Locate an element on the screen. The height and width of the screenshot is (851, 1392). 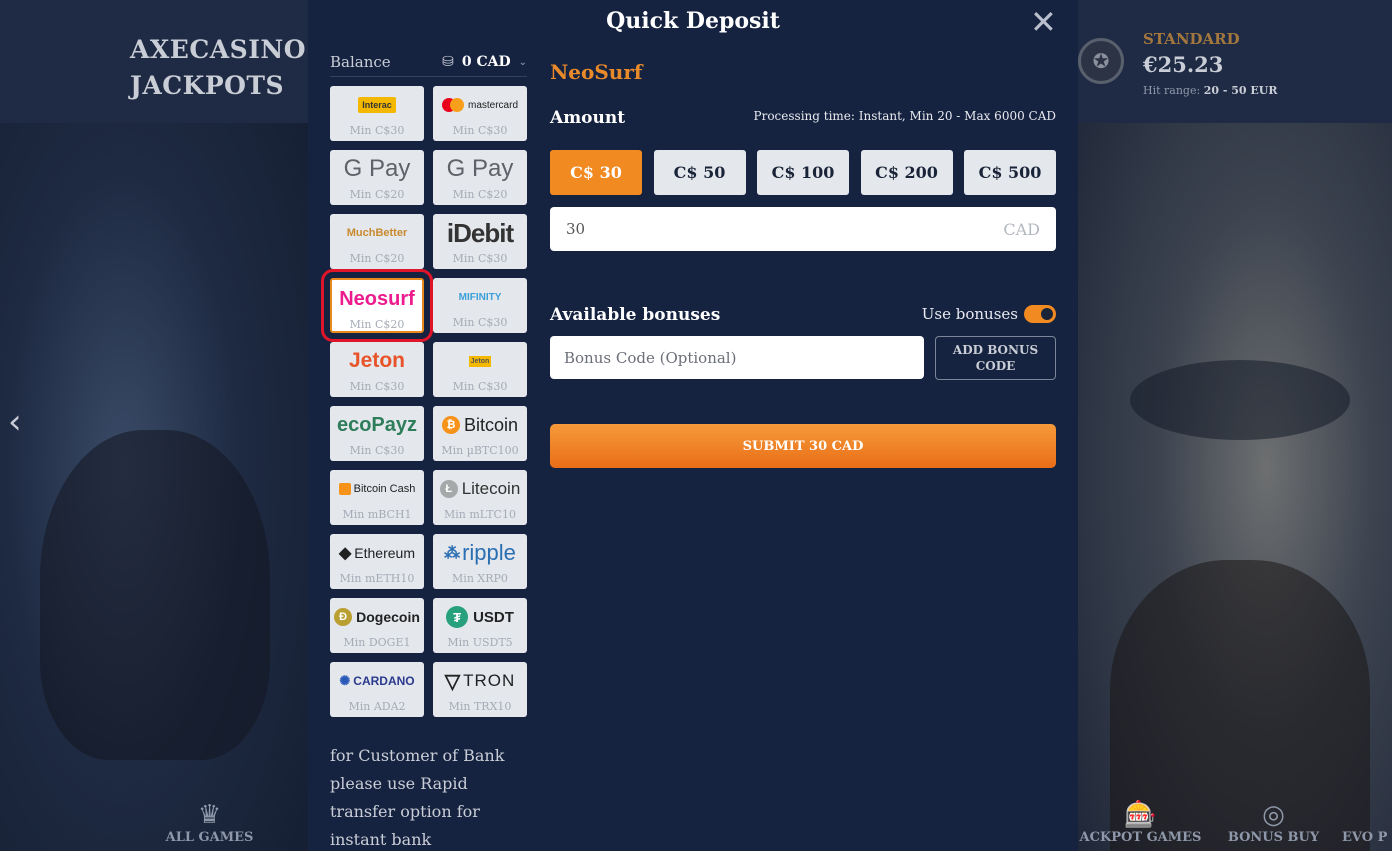
muchbetter-logo: MuchBetter is located at coordinates (377, 233).